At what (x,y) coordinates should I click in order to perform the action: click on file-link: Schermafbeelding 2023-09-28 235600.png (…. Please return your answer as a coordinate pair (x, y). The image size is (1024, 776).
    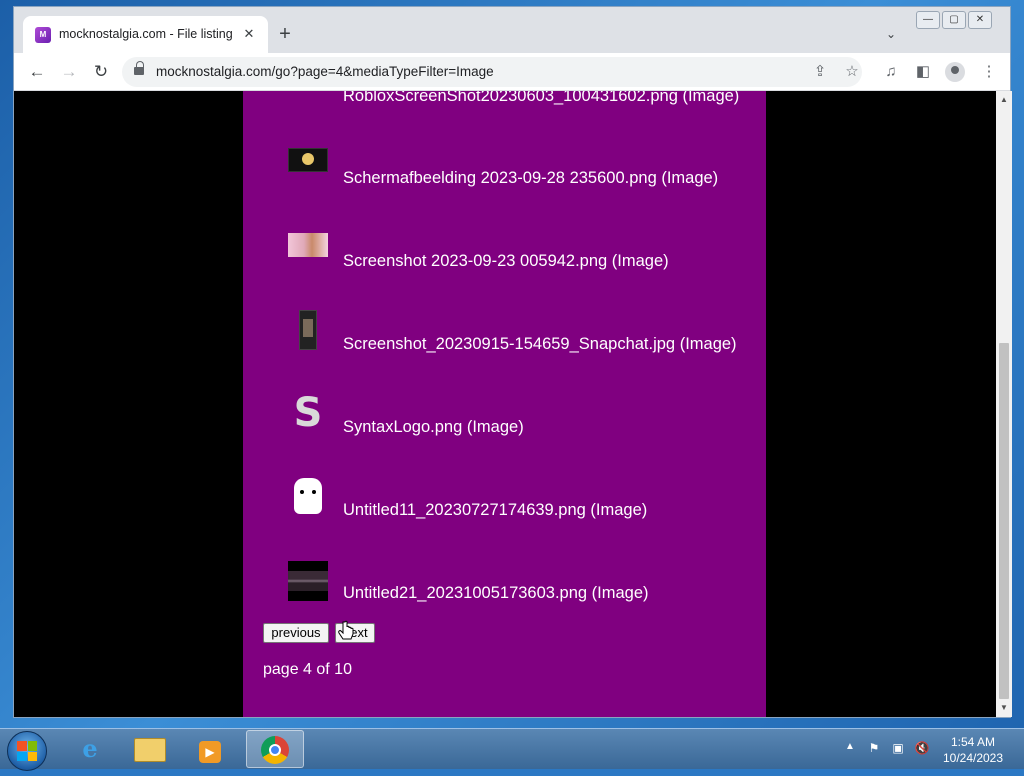
    Looking at the image, I should click on (530, 178).